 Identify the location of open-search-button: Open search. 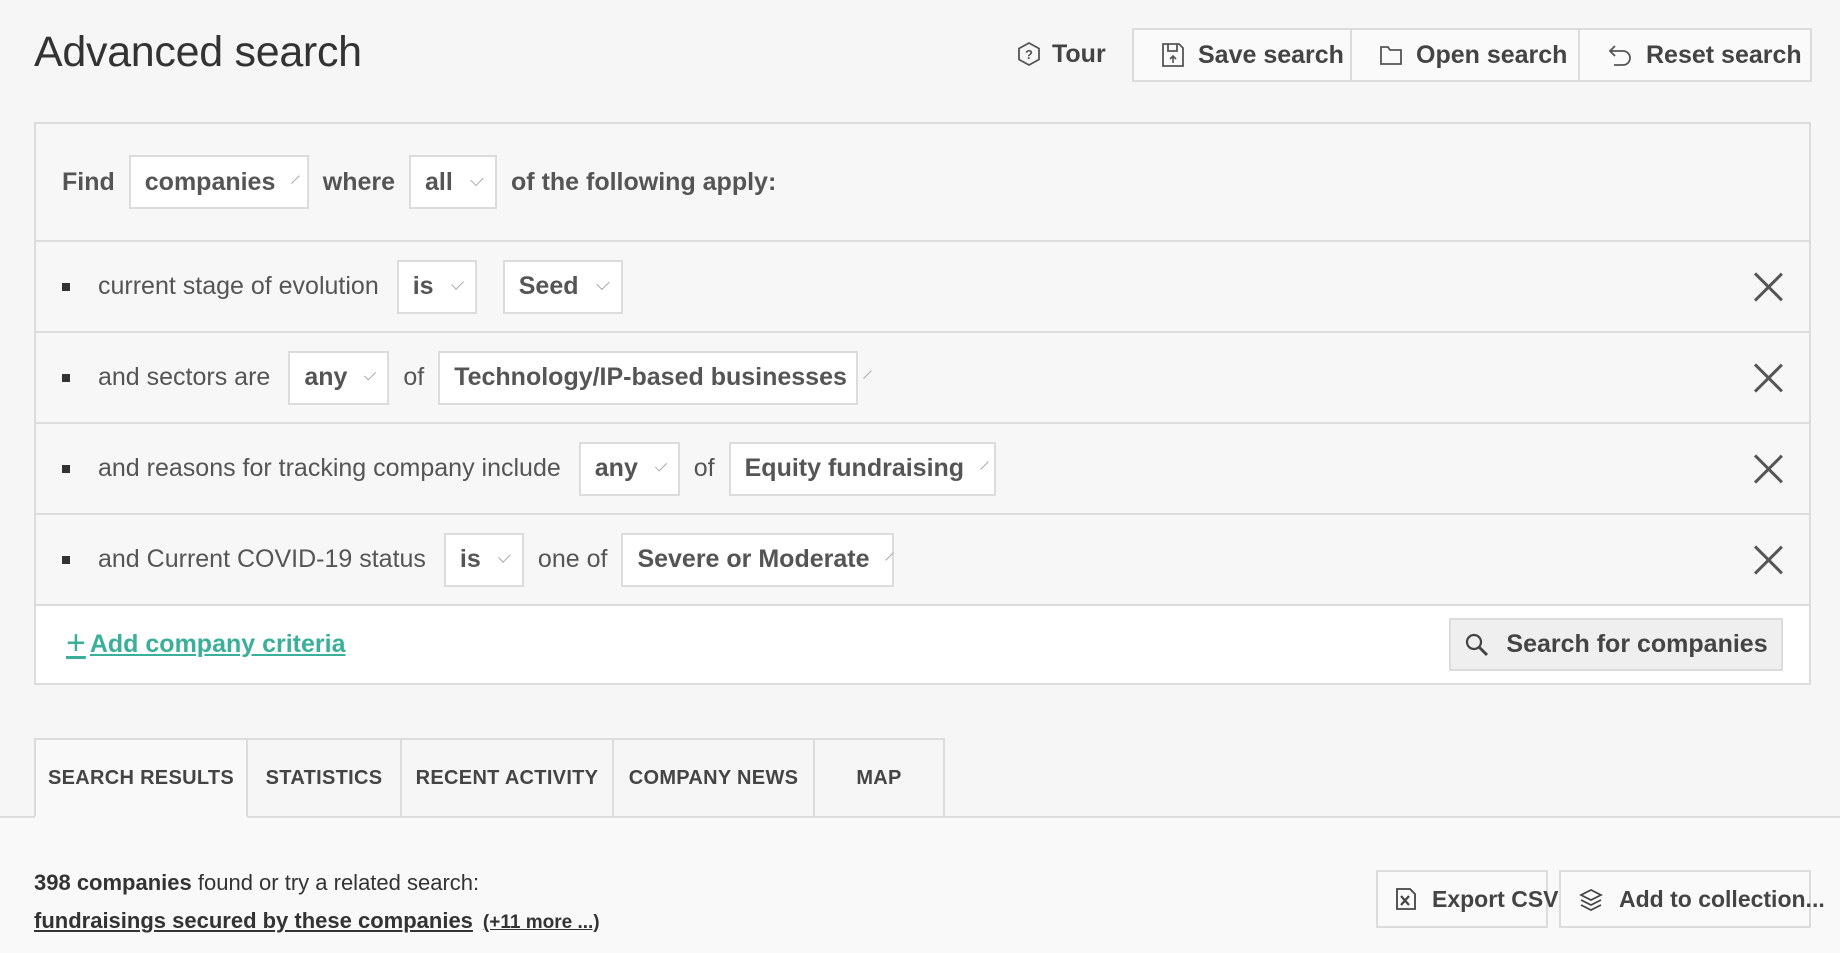
(1466, 55).